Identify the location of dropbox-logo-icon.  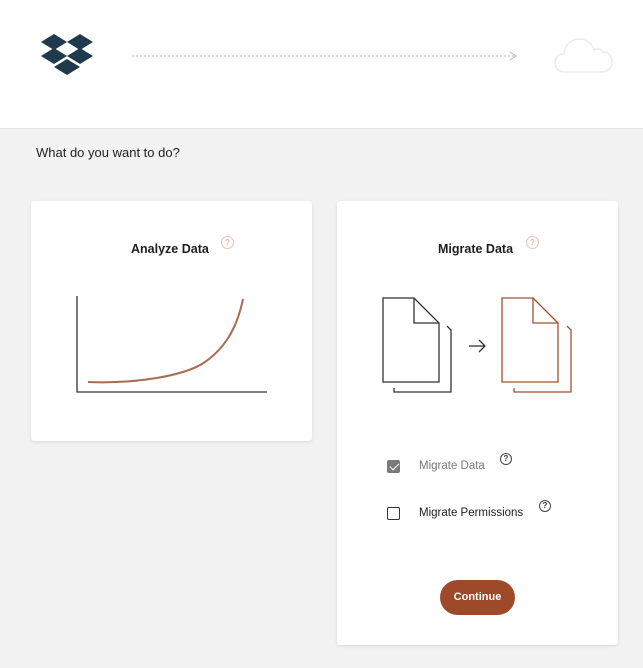
(67, 54).